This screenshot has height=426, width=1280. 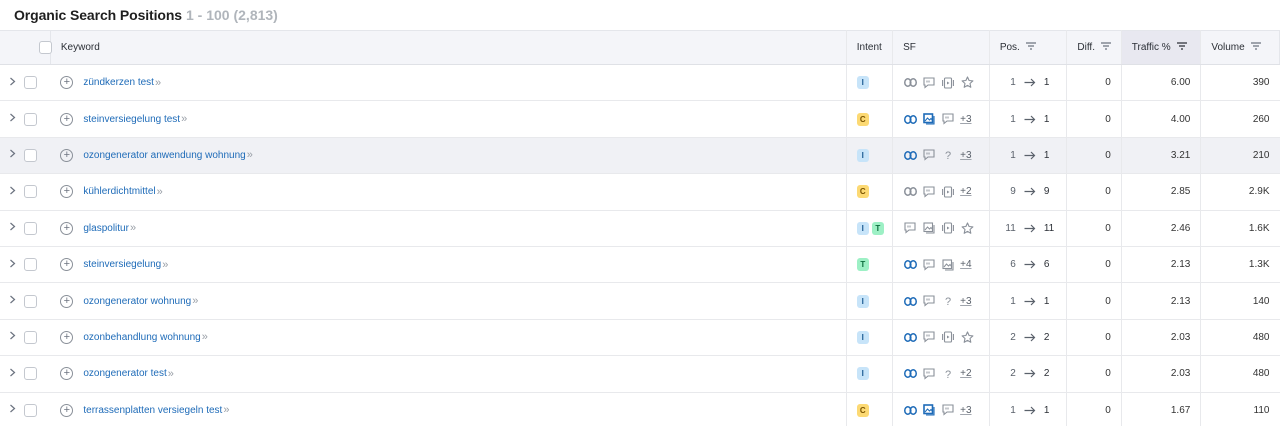 What do you see at coordinates (137, 301) in the screenshot?
I see `keyword-link: ozongenerator wohnung` at bounding box center [137, 301].